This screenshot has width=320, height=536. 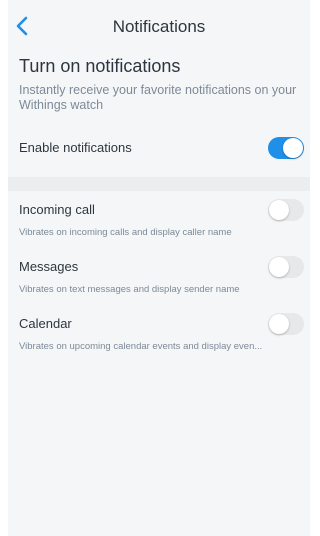 I want to click on enable-notifications-label: Enable notifications, so click(x=75, y=147).